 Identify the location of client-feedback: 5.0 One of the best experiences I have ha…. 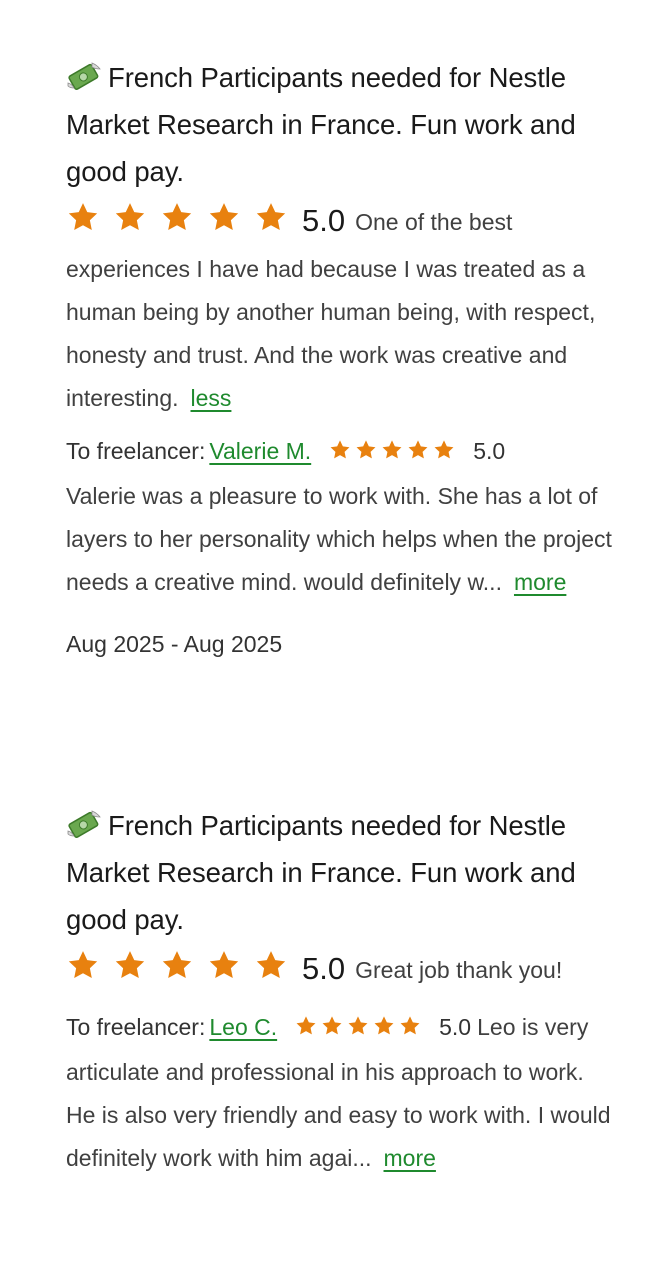
(340, 309).